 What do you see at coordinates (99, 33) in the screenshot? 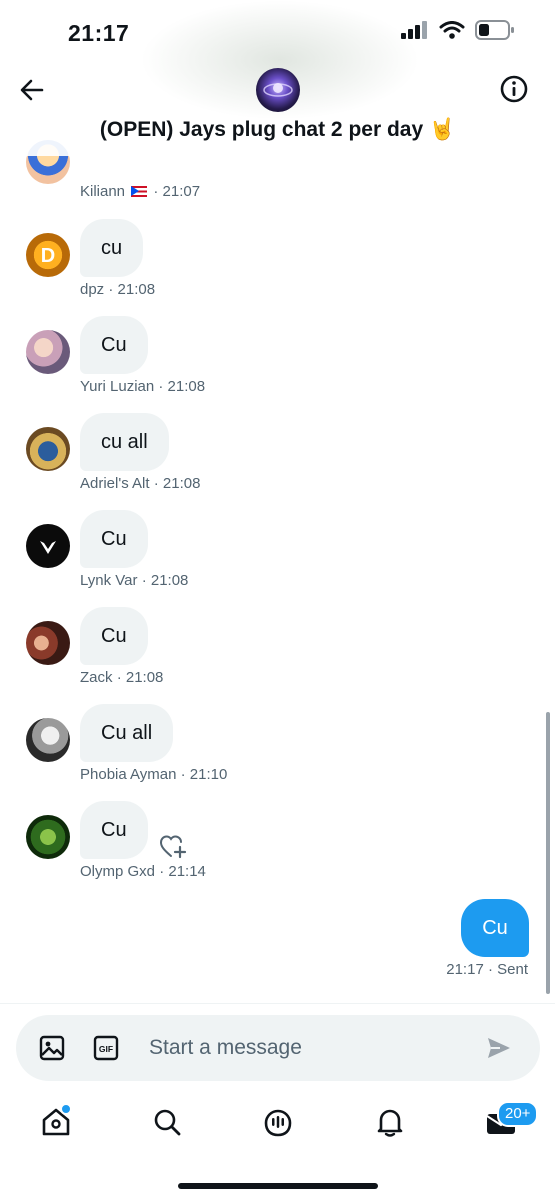
I see `status-time: 21:17` at bounding box center [99, 33].